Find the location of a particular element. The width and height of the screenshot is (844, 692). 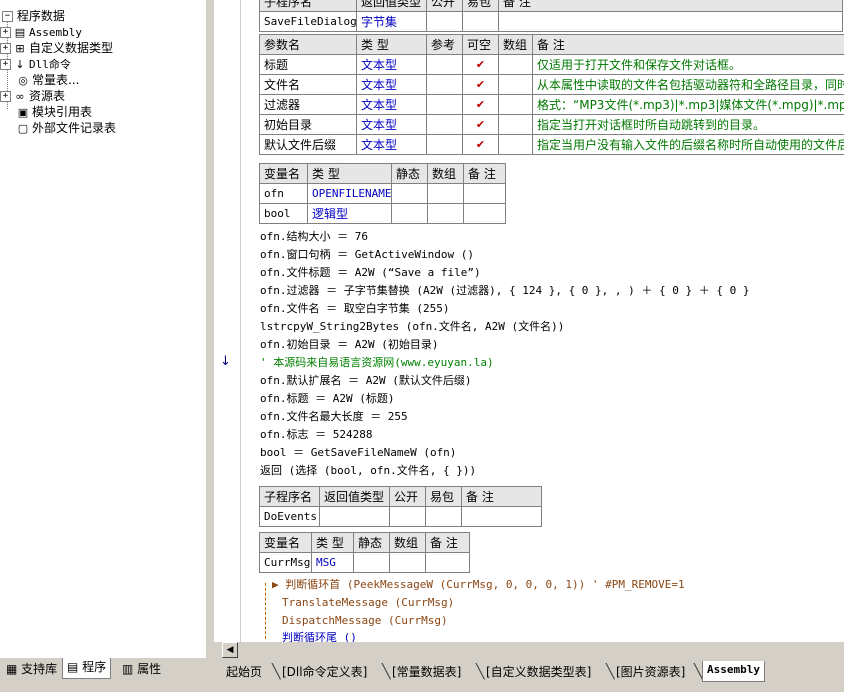

current-line-arrow-icon: ↓ is located at coordinates (225, 361).